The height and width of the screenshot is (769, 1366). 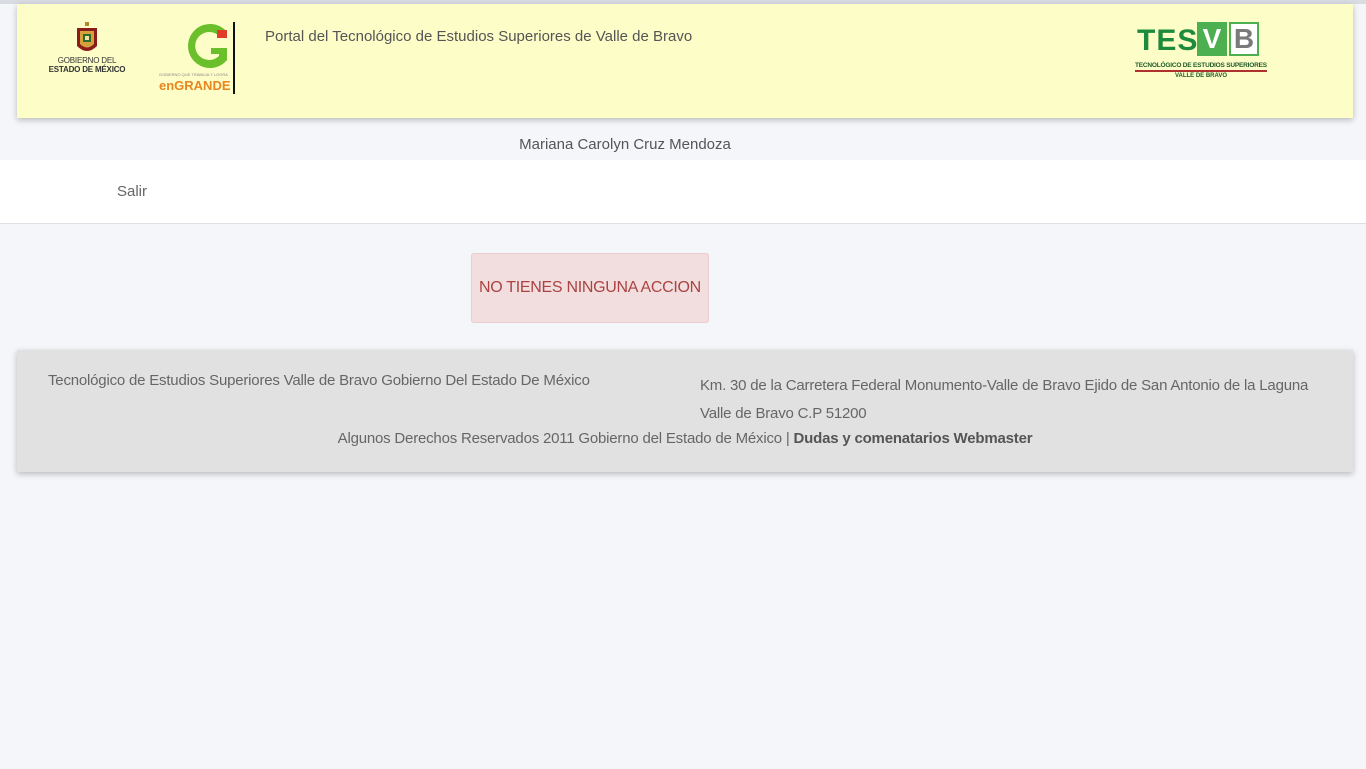 I want to click on no-actions-alert: NO TIENES NINGUNA ACCION, so click(x=590, y=288).